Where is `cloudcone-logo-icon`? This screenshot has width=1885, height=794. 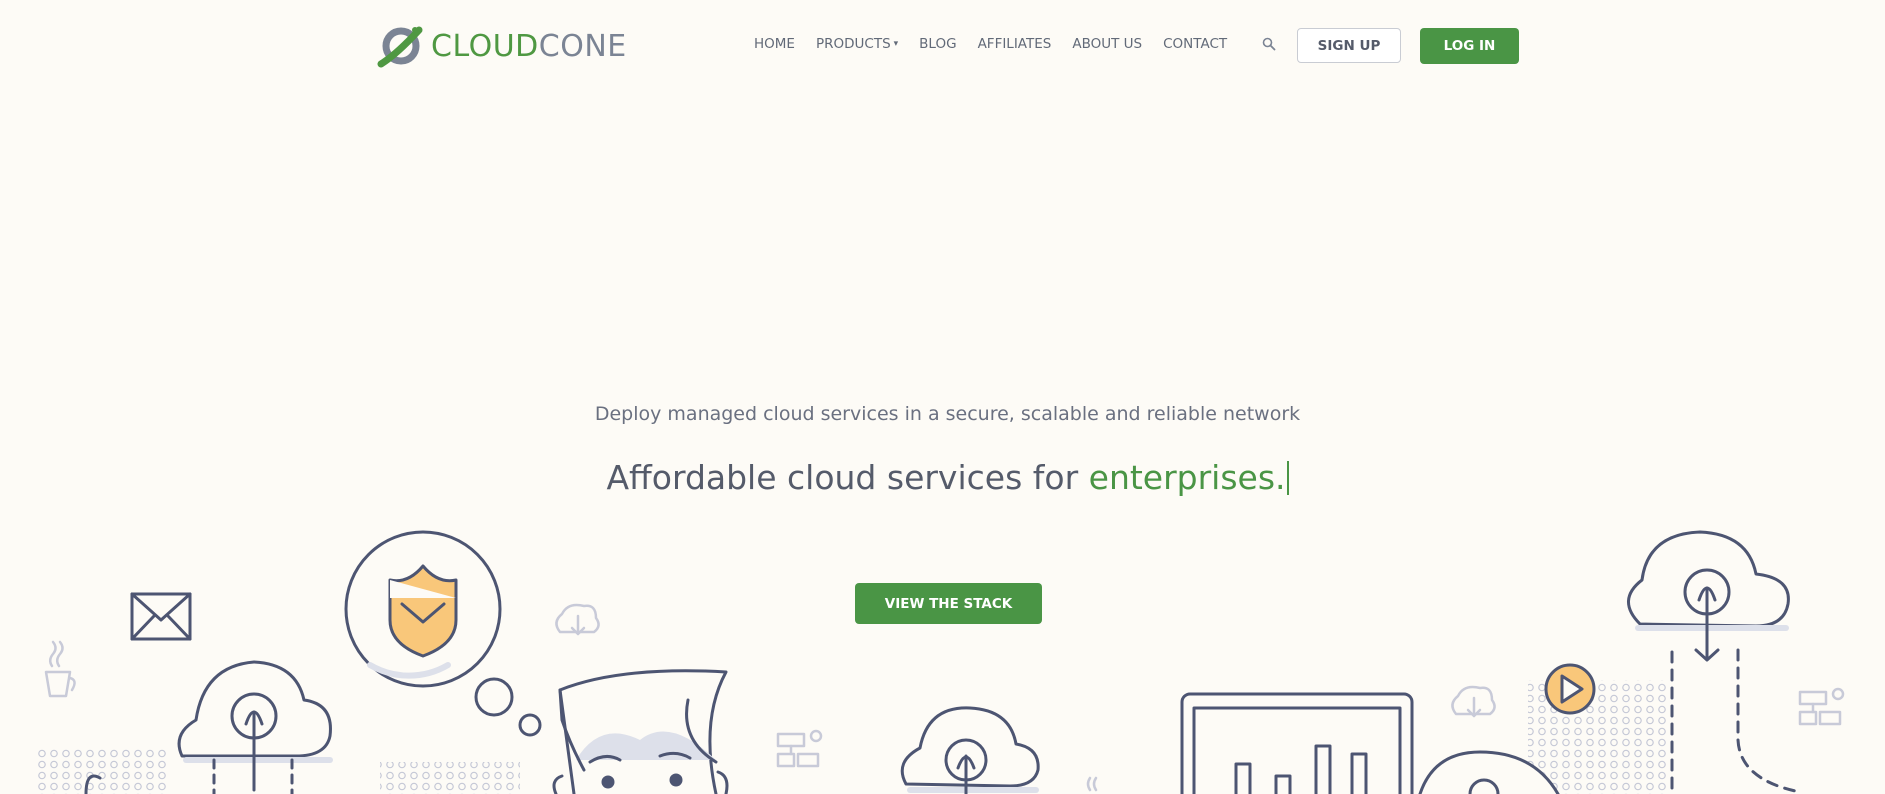
cloudcone-logo-icon is located at coordinates (400, 47).